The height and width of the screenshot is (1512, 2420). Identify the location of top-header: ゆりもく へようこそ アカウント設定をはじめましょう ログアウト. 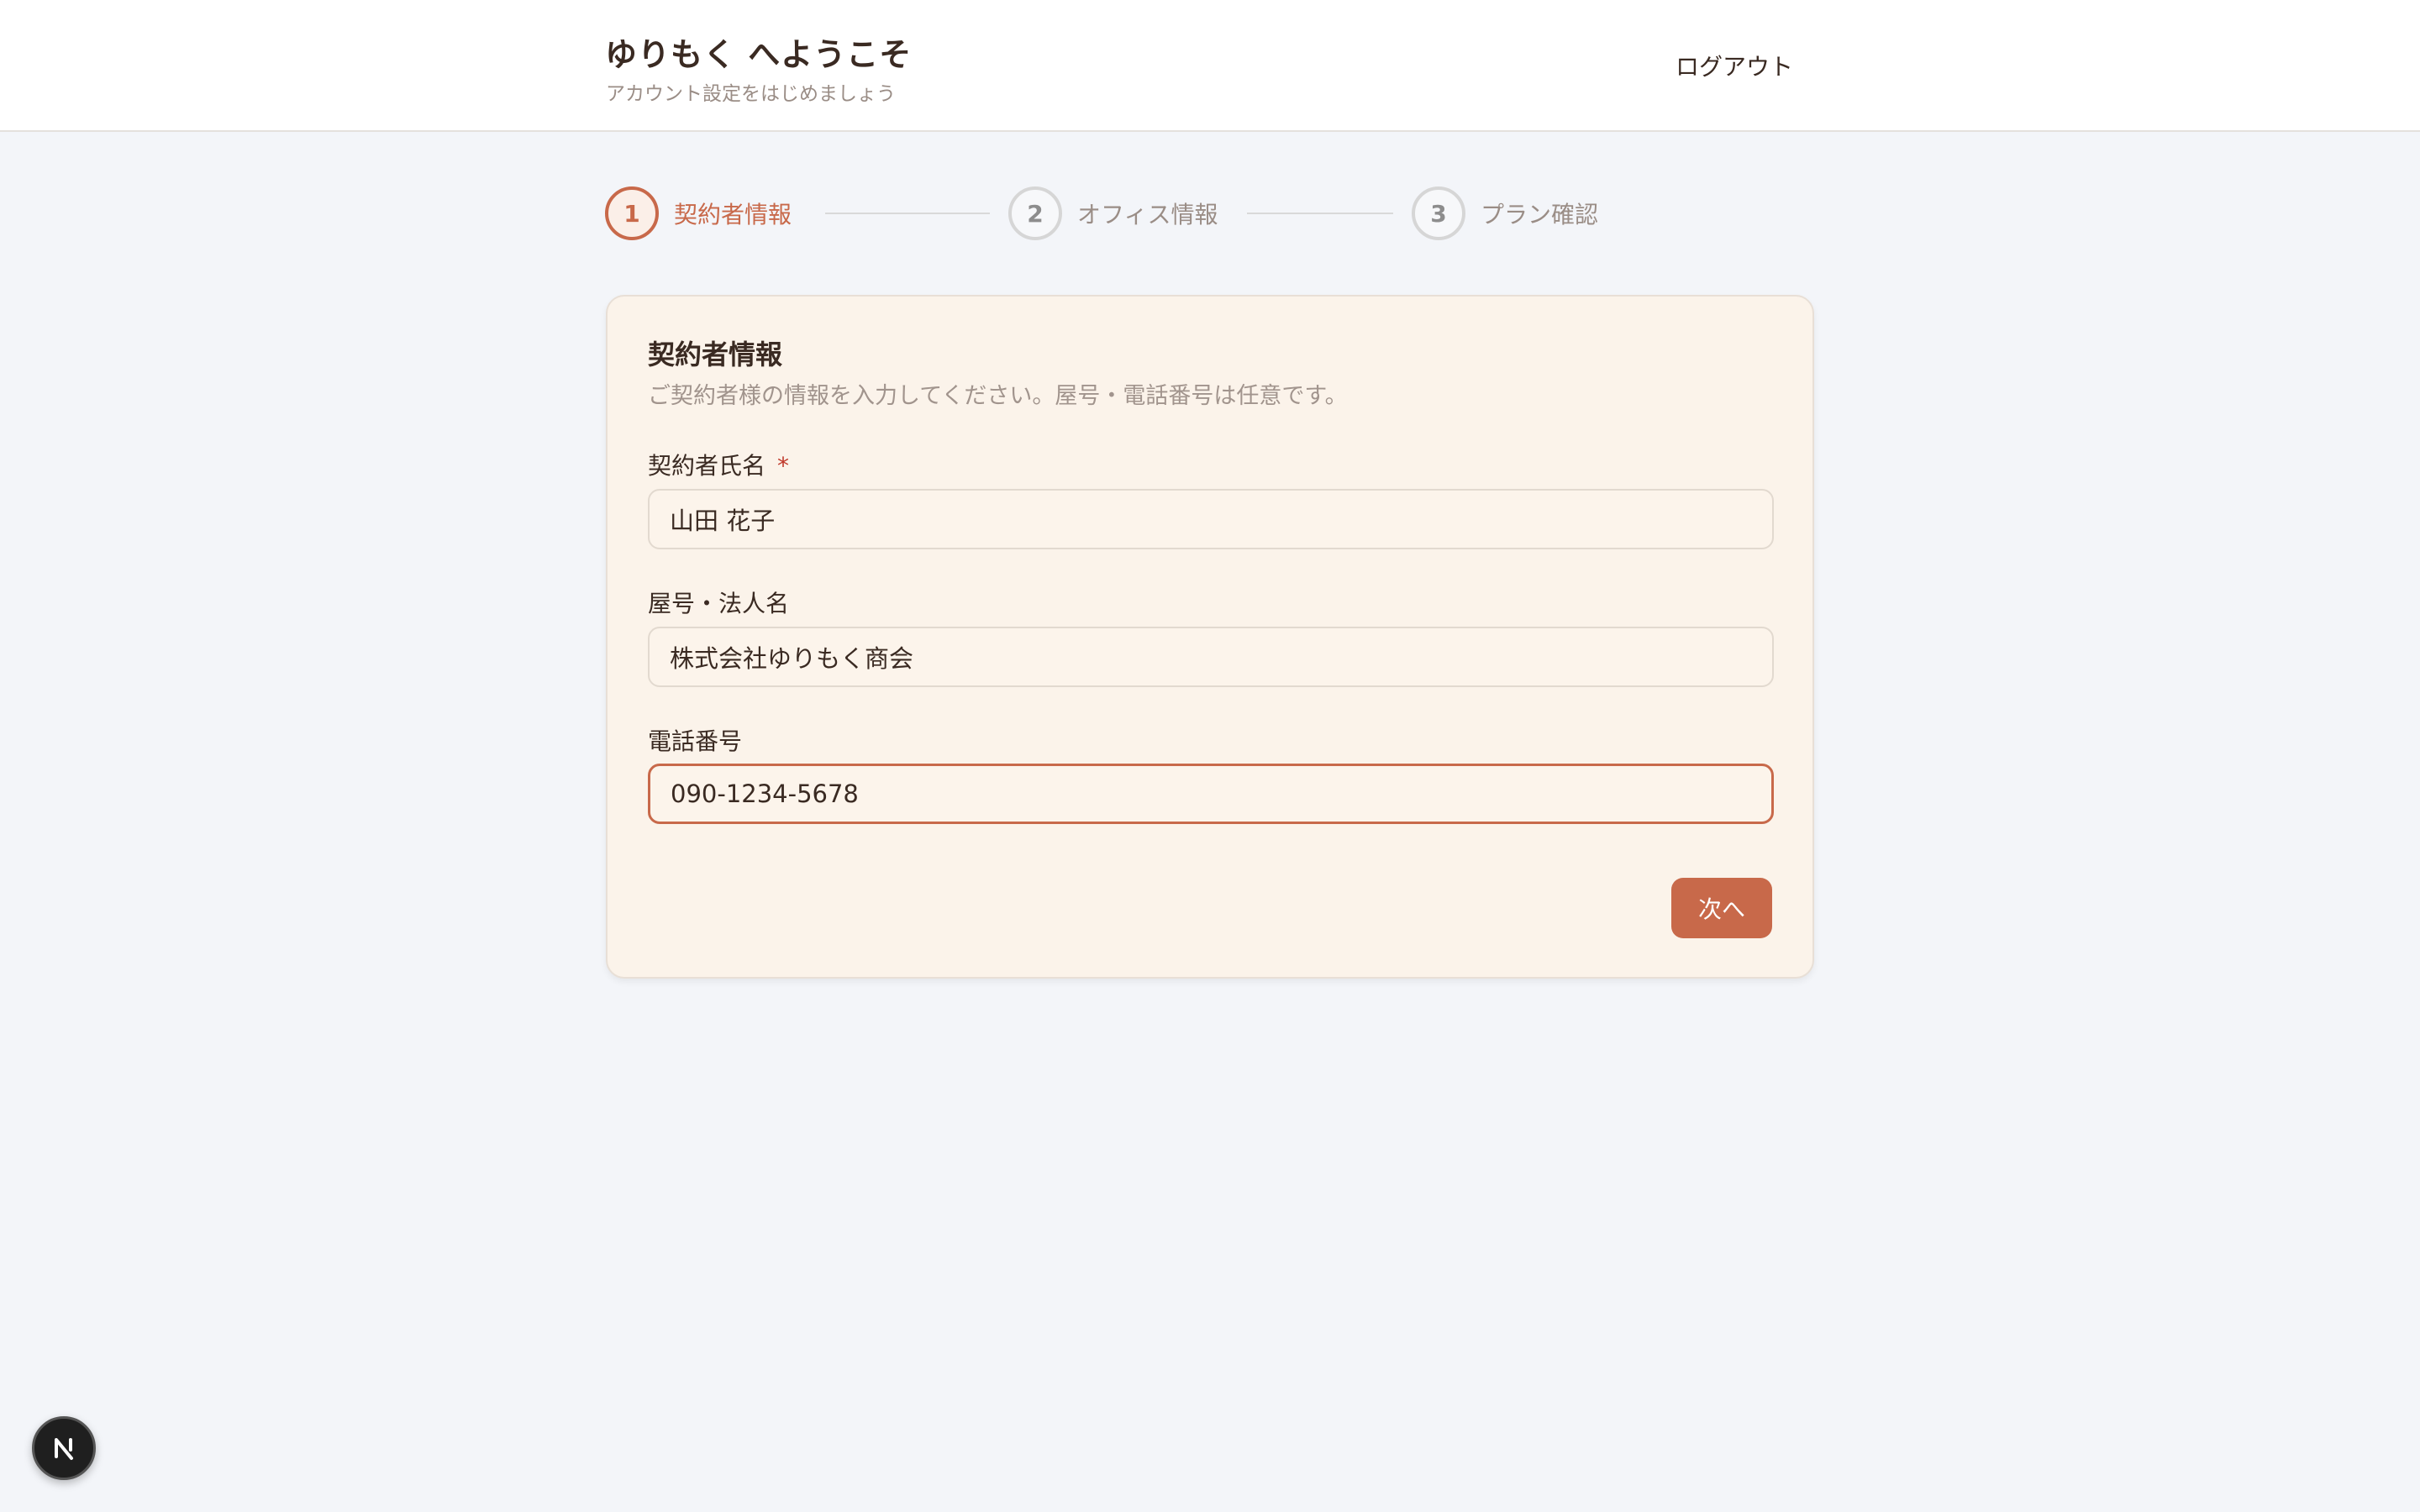
(1210, 66).